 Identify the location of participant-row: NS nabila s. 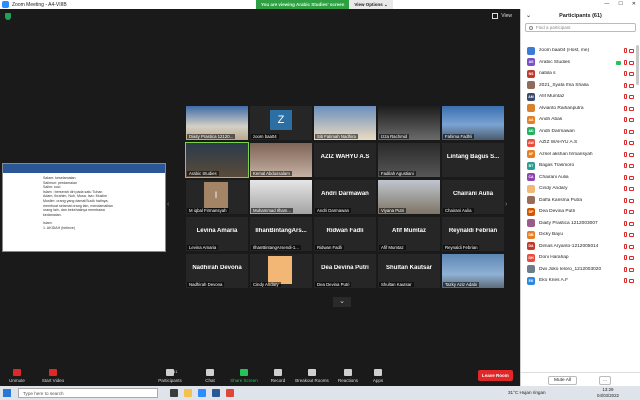
(579, 74).